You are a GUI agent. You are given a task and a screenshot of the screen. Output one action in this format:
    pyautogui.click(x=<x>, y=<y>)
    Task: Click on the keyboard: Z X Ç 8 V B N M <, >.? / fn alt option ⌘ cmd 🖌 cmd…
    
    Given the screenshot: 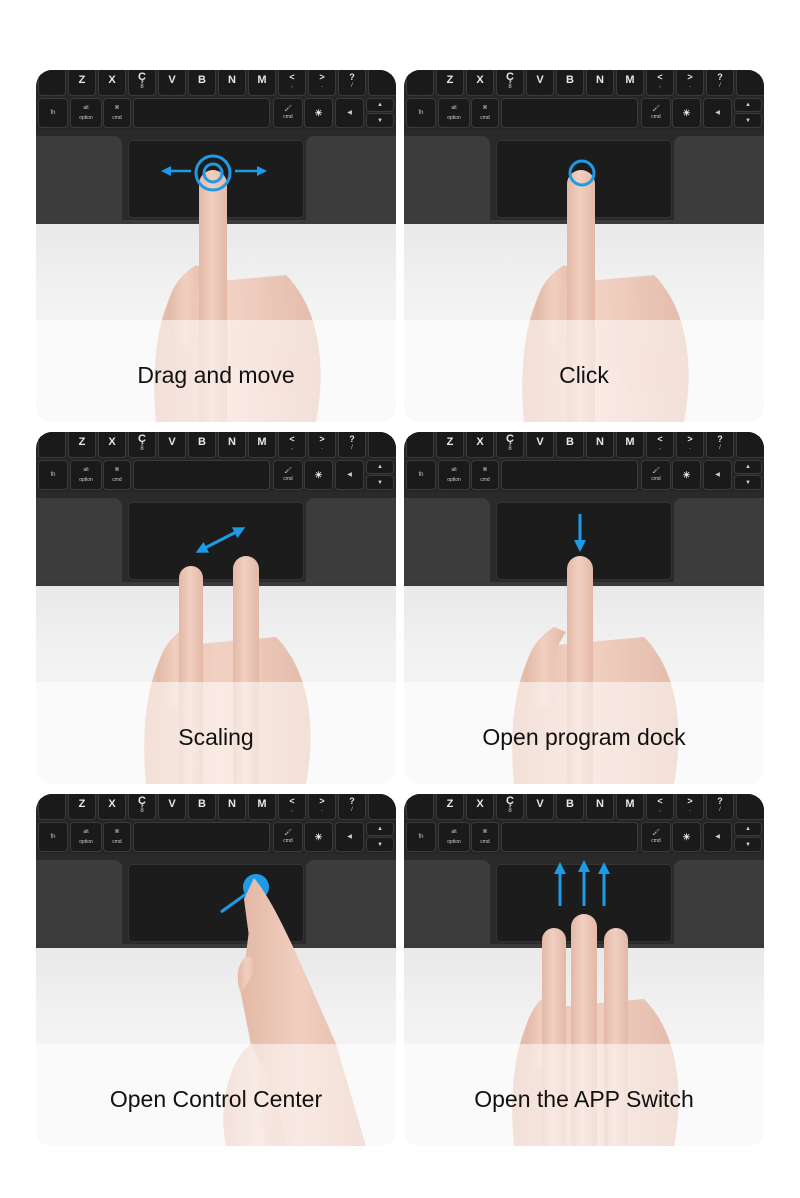 What is the action you would take?
    pyautogui.click(x=216, y=509)
    